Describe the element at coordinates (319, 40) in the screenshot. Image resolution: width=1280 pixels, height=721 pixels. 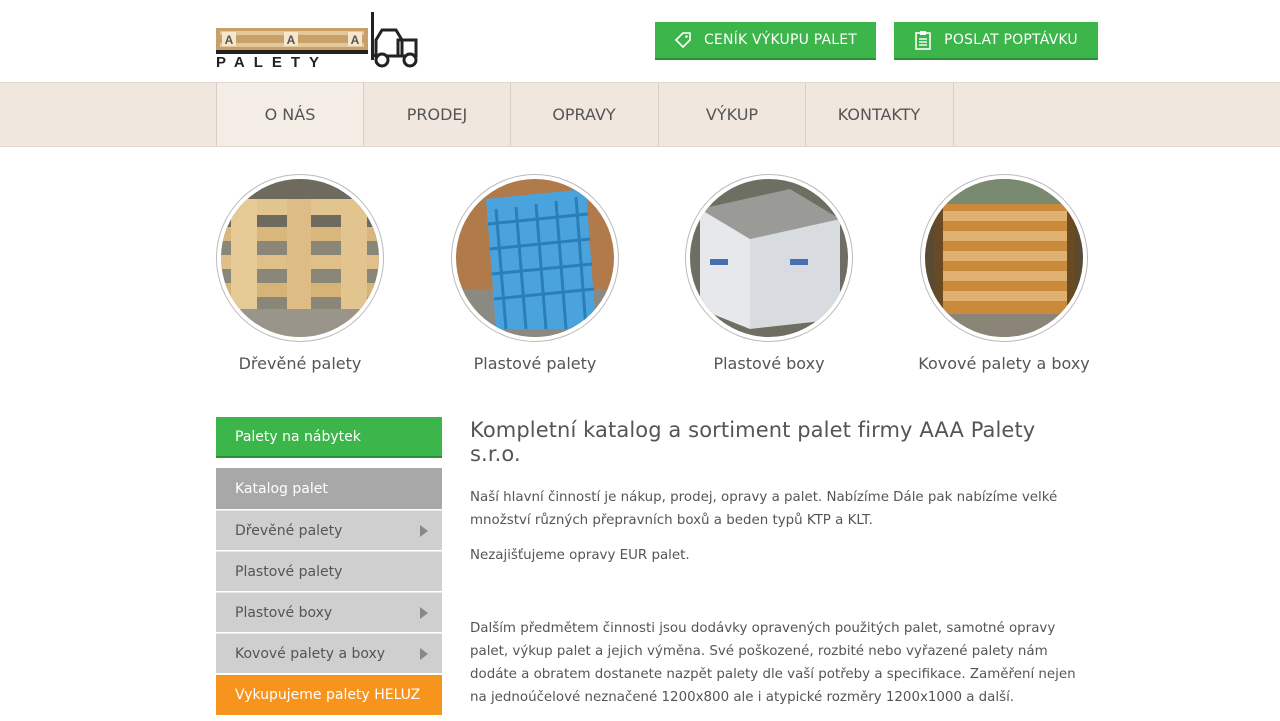
I see `company-logo: A A A PALETY` at that location.